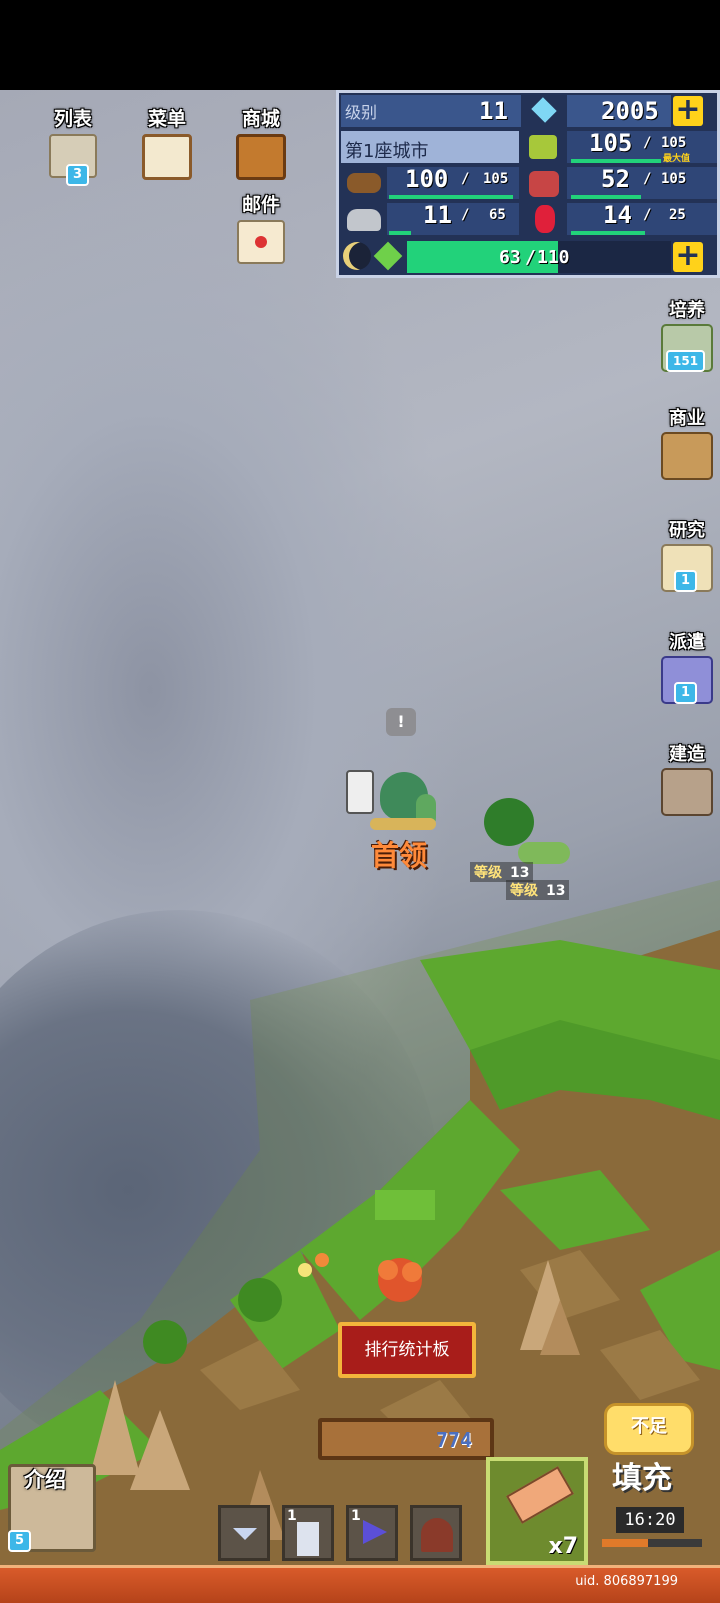 The width and height of the screenshot is (720, 1603). I want to click on list-button: 列表 3, so click(73, 145).